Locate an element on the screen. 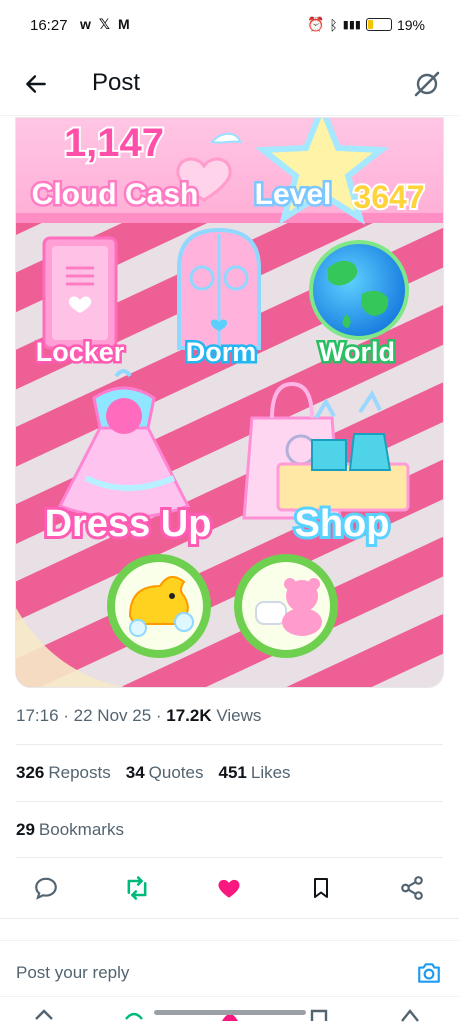 The image size is (459, 1024). cloud-cash-value: 1,147 is located at coordinates (114, 143).